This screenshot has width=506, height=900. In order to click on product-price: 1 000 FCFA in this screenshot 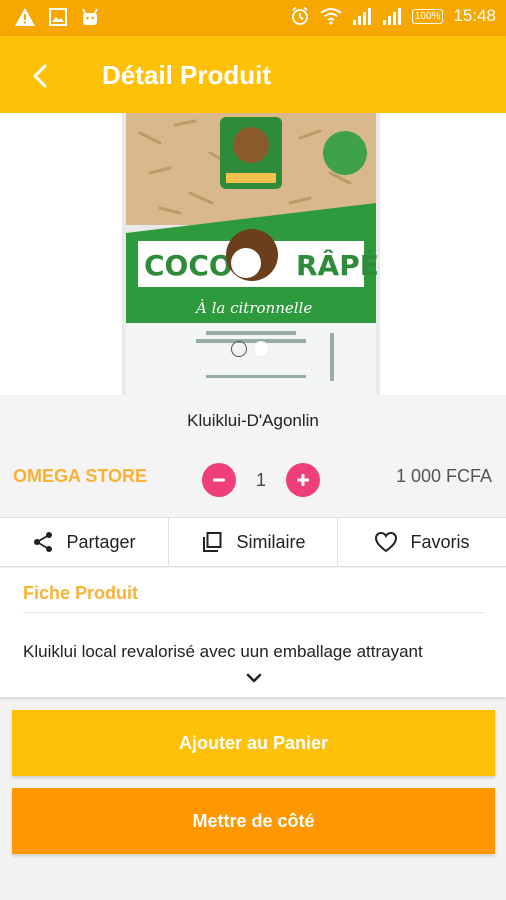, I will do `click(443, 476)`.